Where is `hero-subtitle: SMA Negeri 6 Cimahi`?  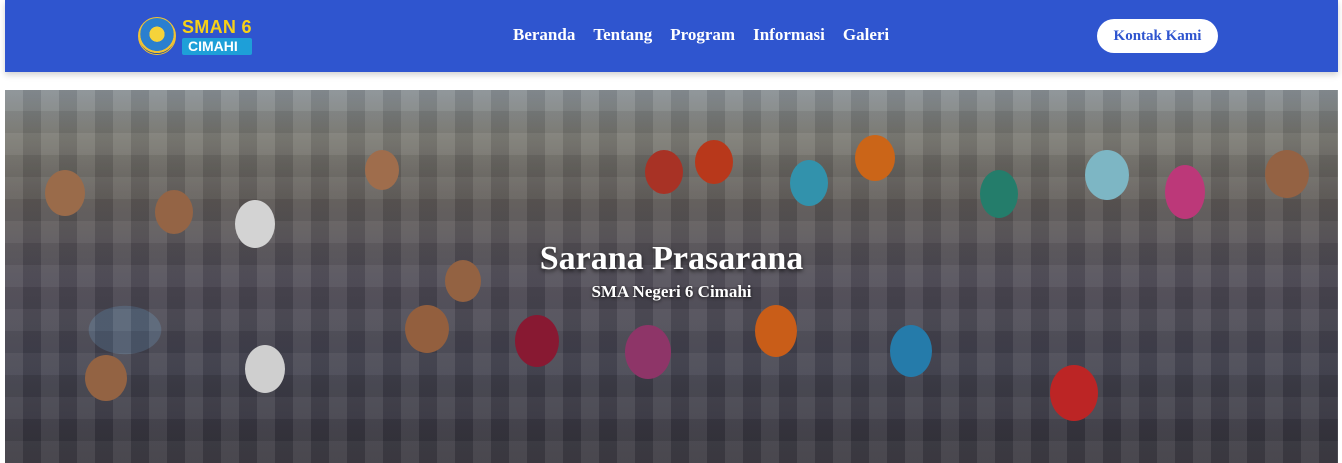
hero-subtitle: SMA Negeri 6 Cimahi is located at coordinates (671, 291).